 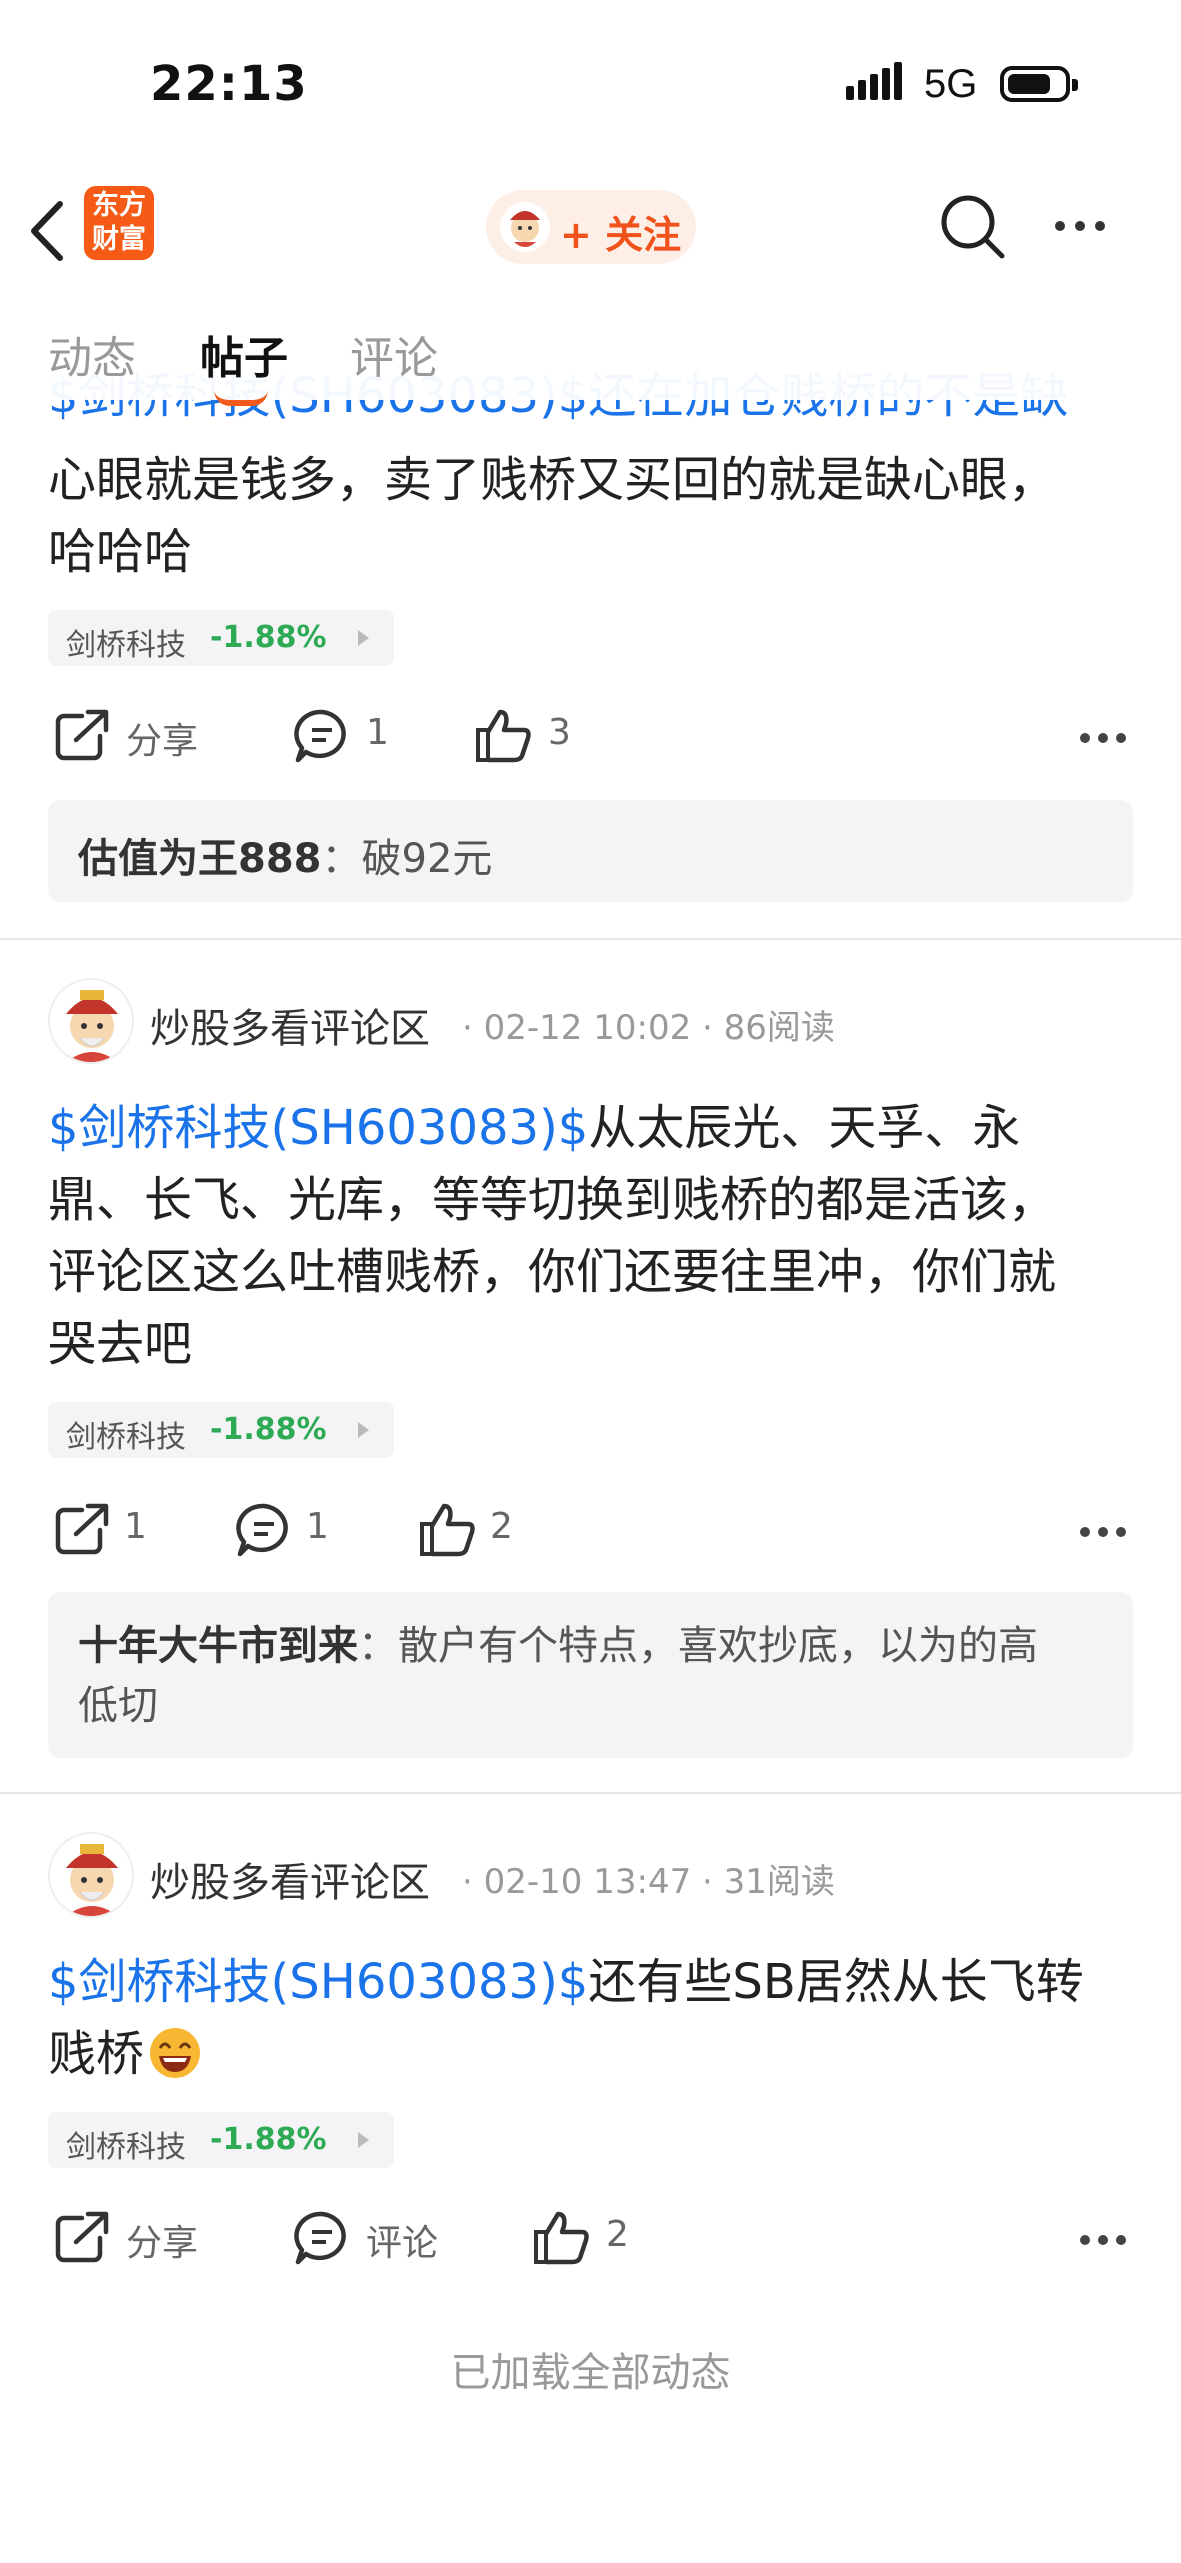 What do you see at coordinates (552, 1272) in the screenshot?
I see `post-2-body-line: 评论区这么吐槽贱桥，你们还要往里冲，你们就` at bounding box center [552, 1272].